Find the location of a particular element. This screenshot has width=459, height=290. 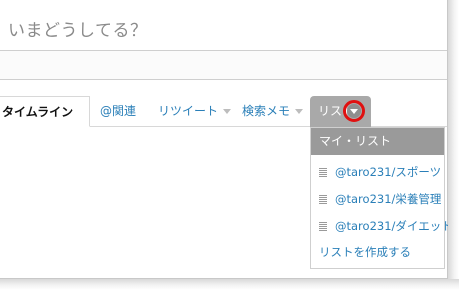

list-item-label: @taro231/ダイエット is located at coordinates (394, 226).